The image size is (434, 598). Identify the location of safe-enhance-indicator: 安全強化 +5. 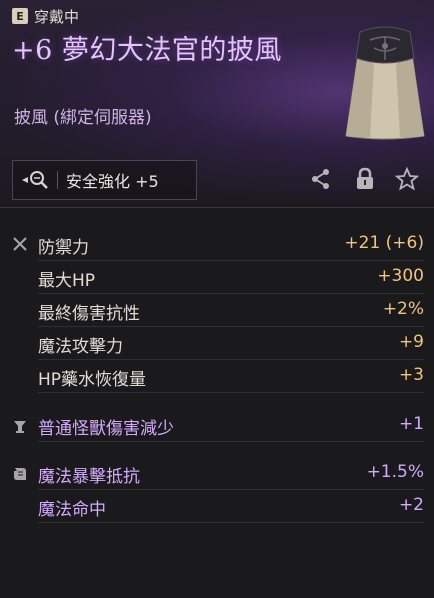
(104, 180).